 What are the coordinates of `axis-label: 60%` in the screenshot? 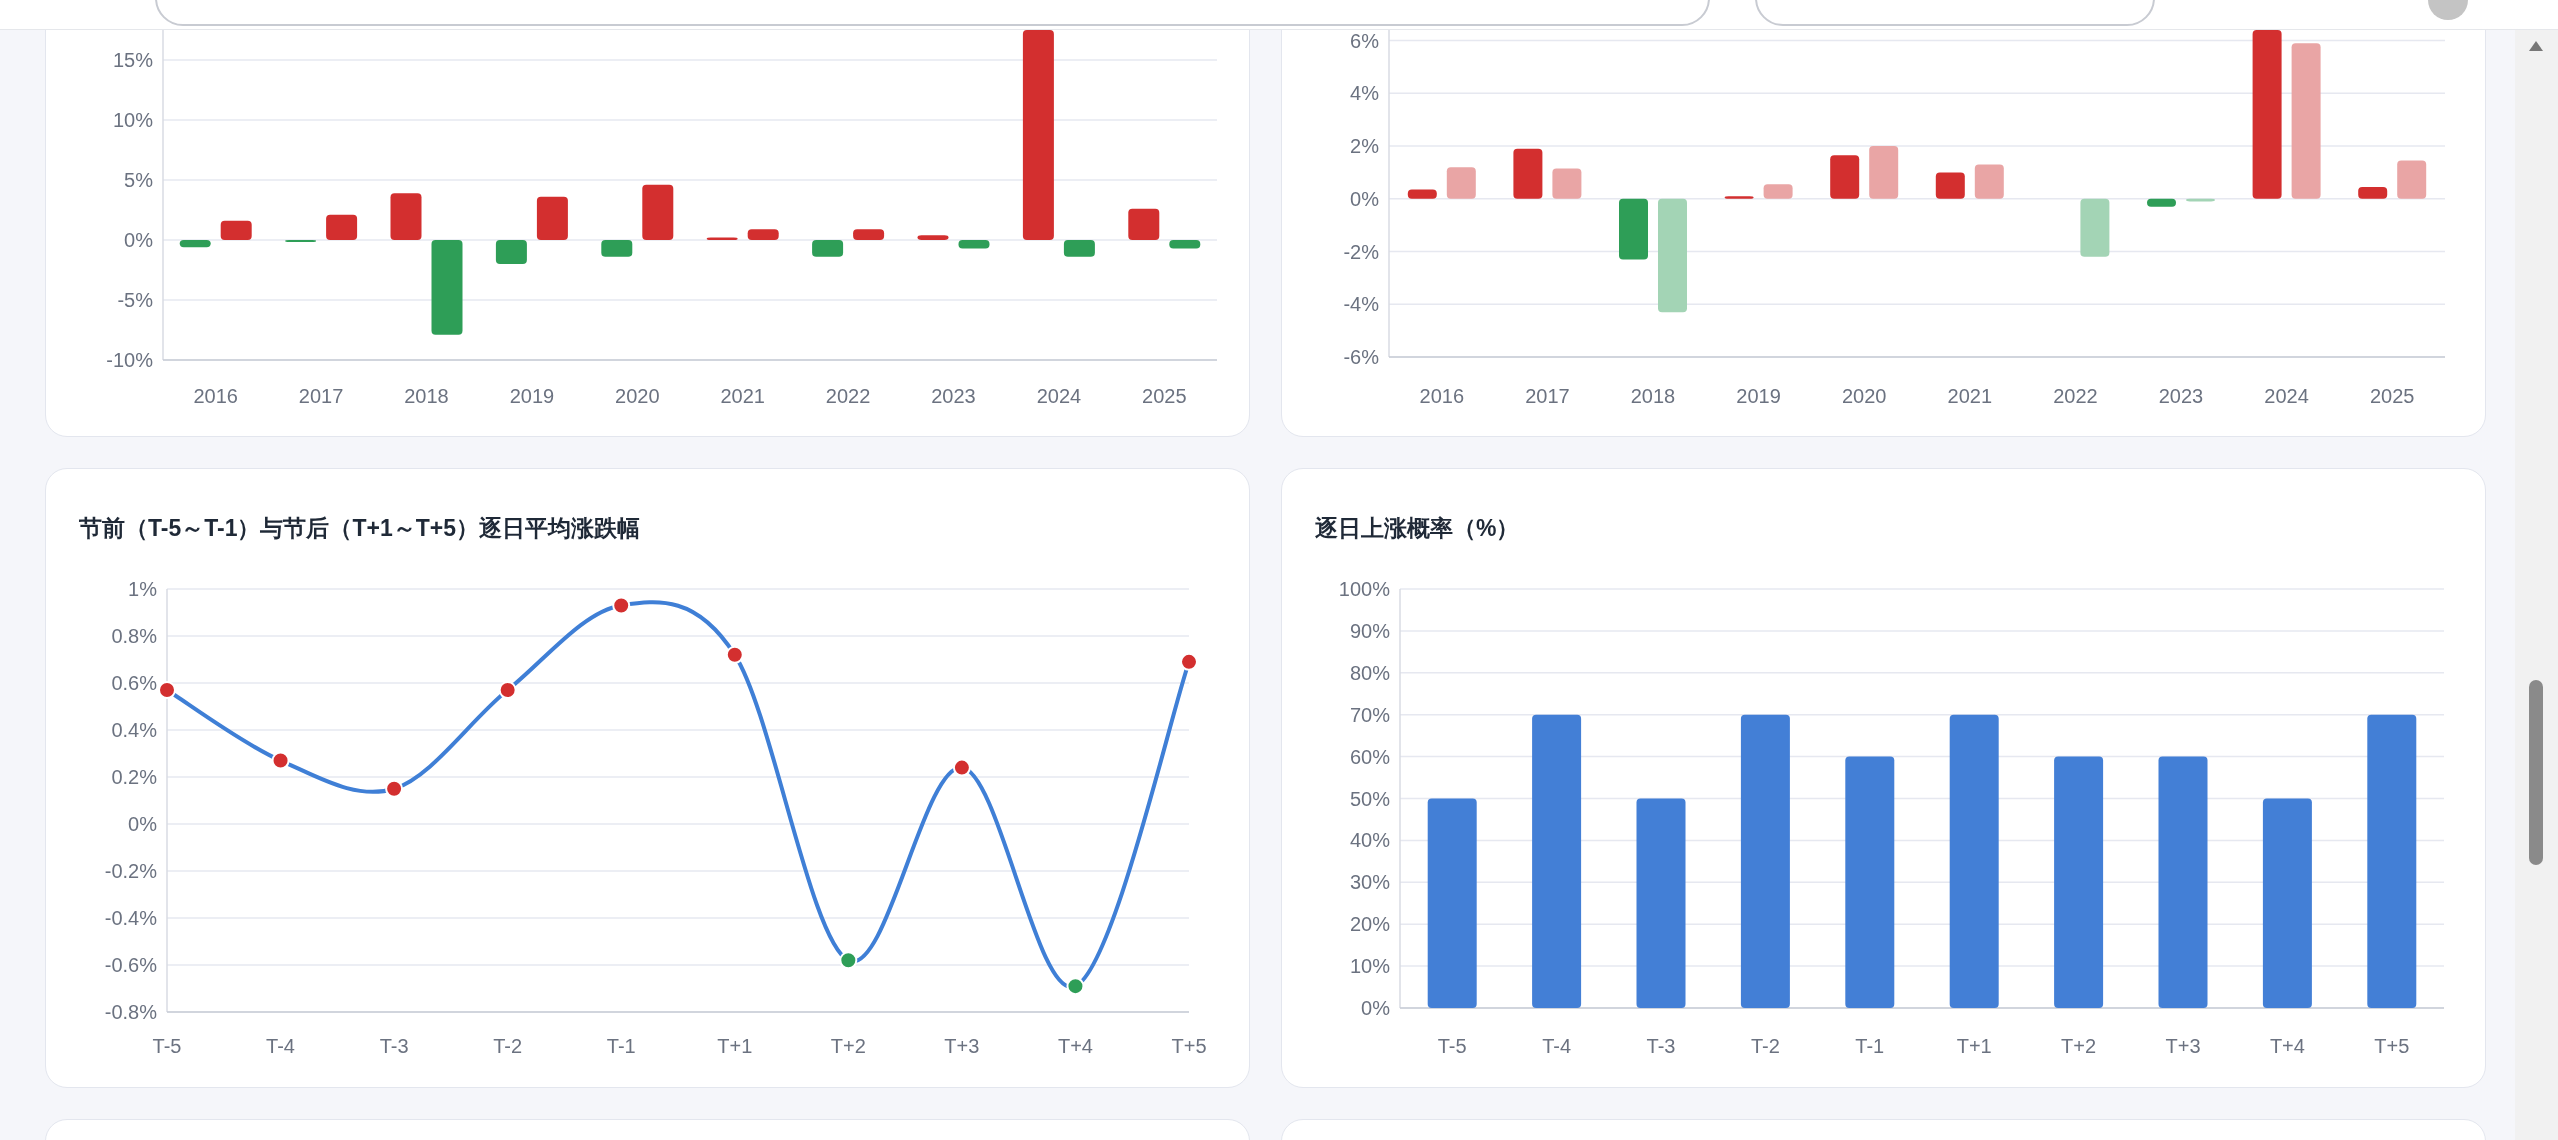 It's located at (1369, 756).